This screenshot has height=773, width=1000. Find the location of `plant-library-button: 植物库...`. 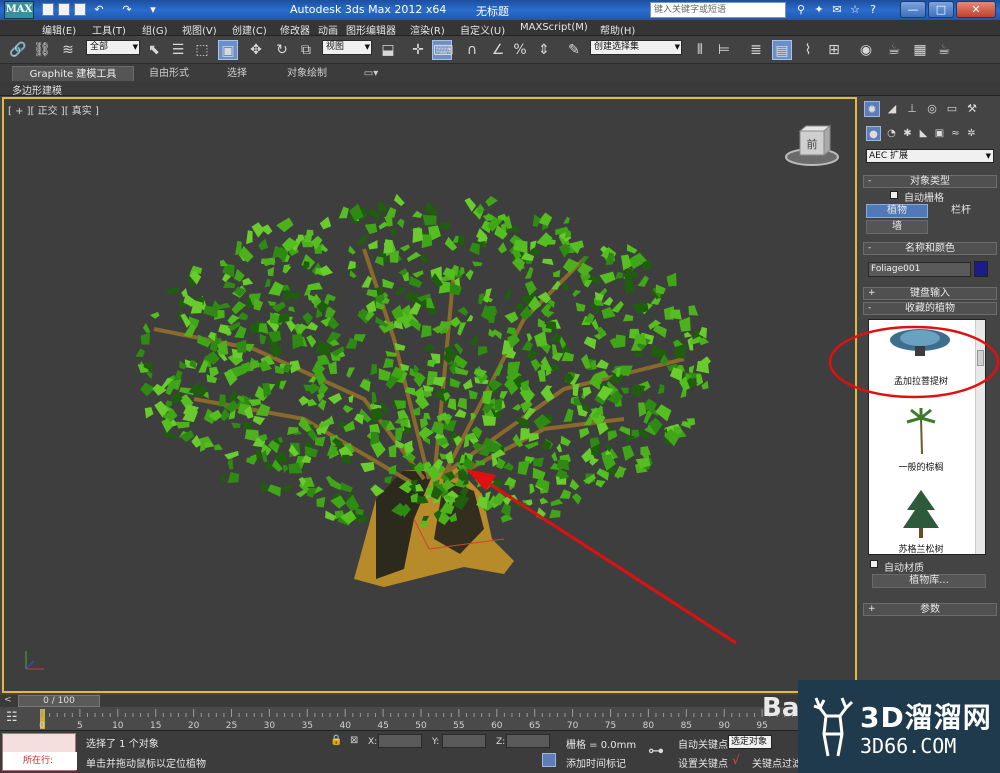

plant-library-button: 植物库... is located at coordinates (929, 581).